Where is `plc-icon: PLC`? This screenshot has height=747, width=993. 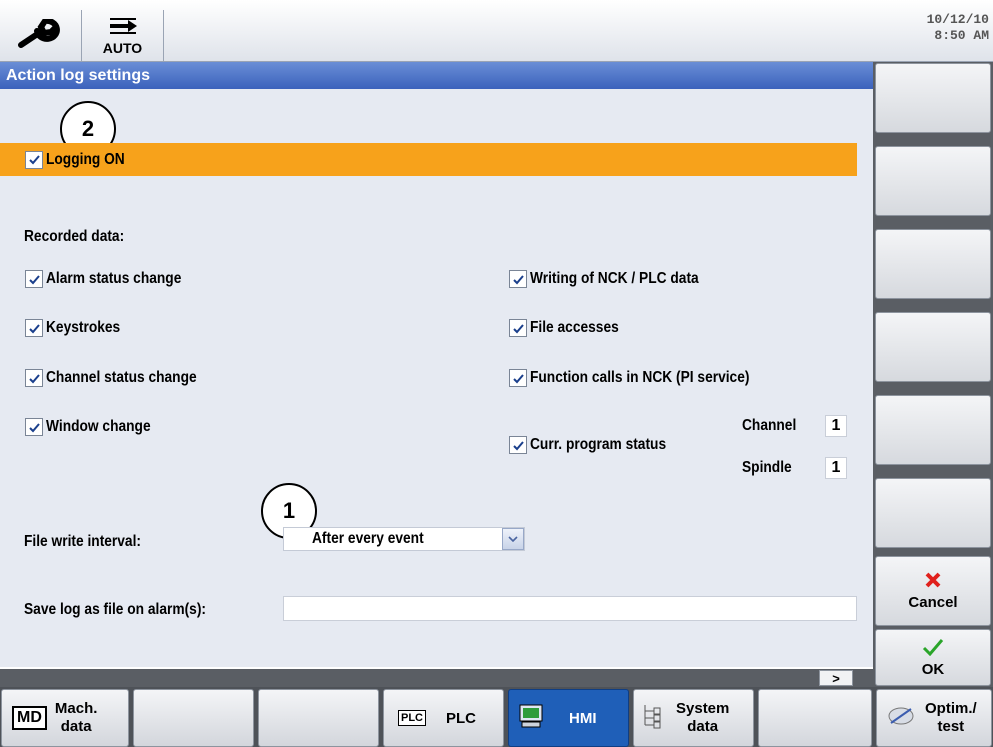 plc-icon: PLC is located at coordinates (412, 718).